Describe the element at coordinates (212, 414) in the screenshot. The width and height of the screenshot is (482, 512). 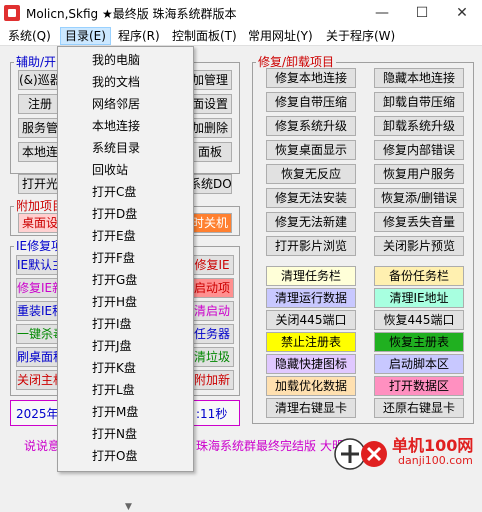
I see `time-text: :11秒` at that location.